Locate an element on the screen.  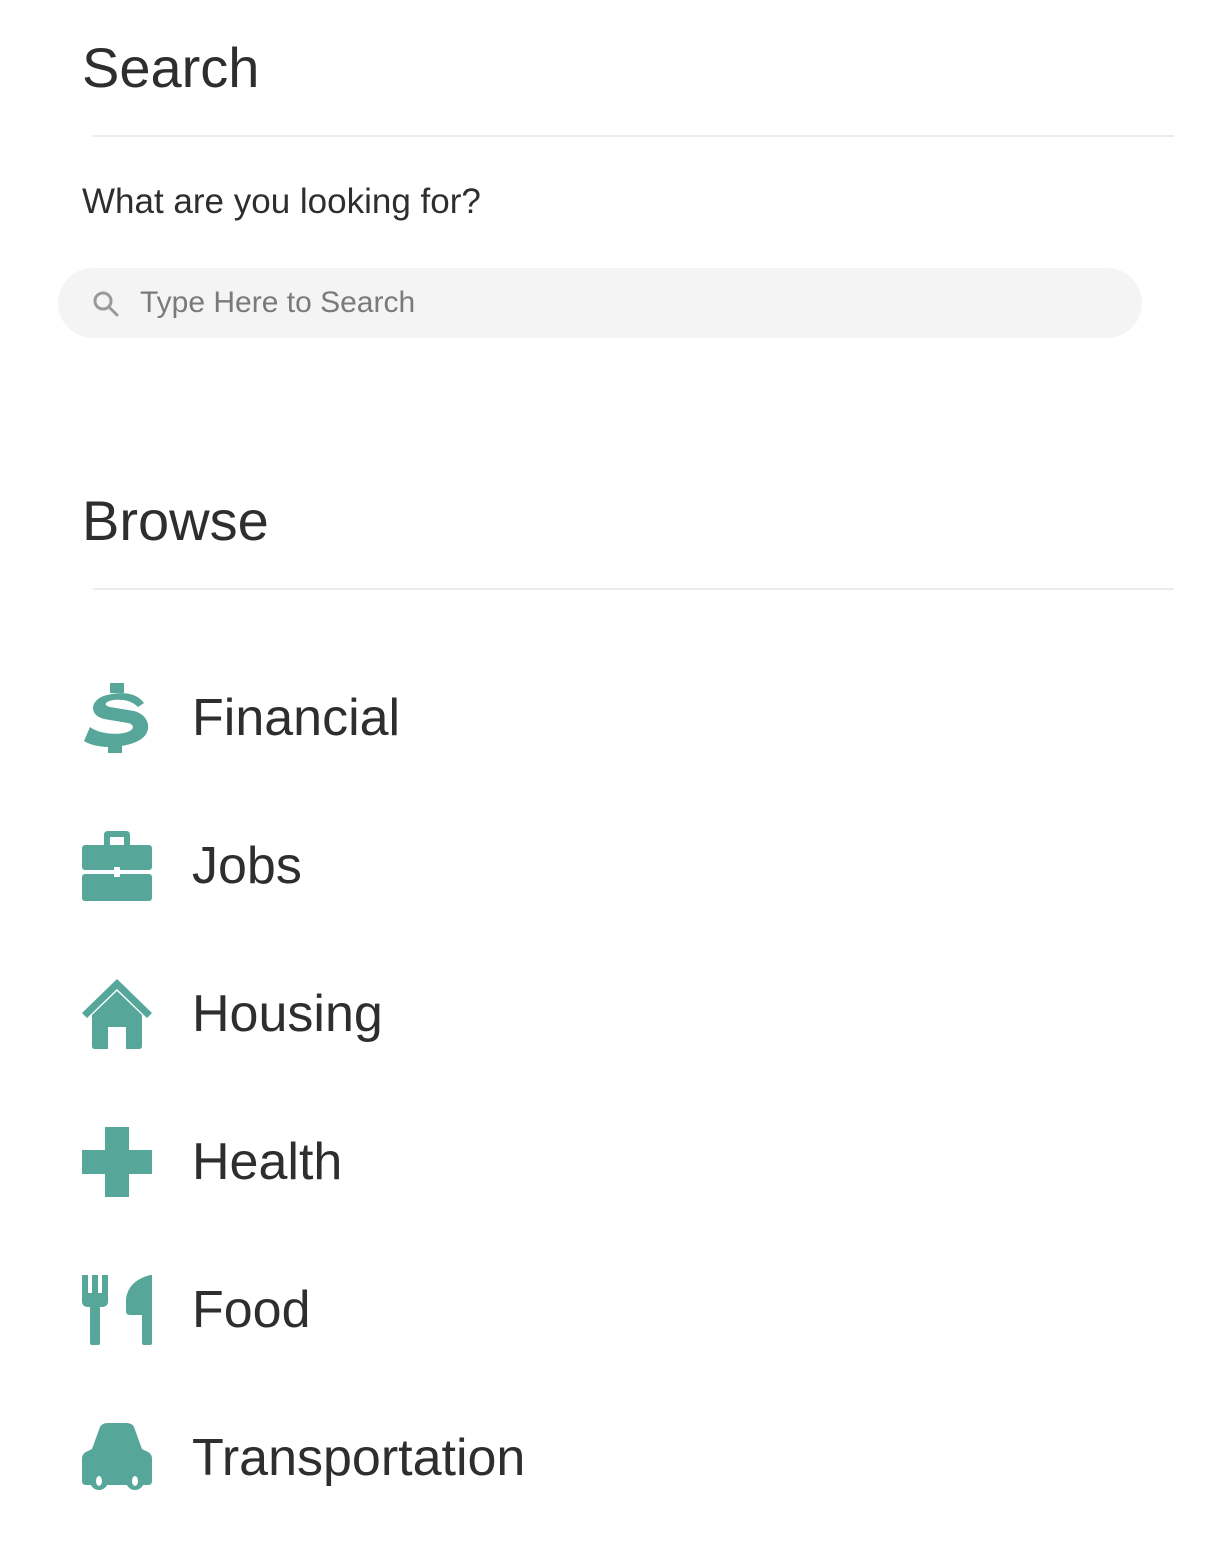
medical-cross-icon is located at coordinates (117, 1162).